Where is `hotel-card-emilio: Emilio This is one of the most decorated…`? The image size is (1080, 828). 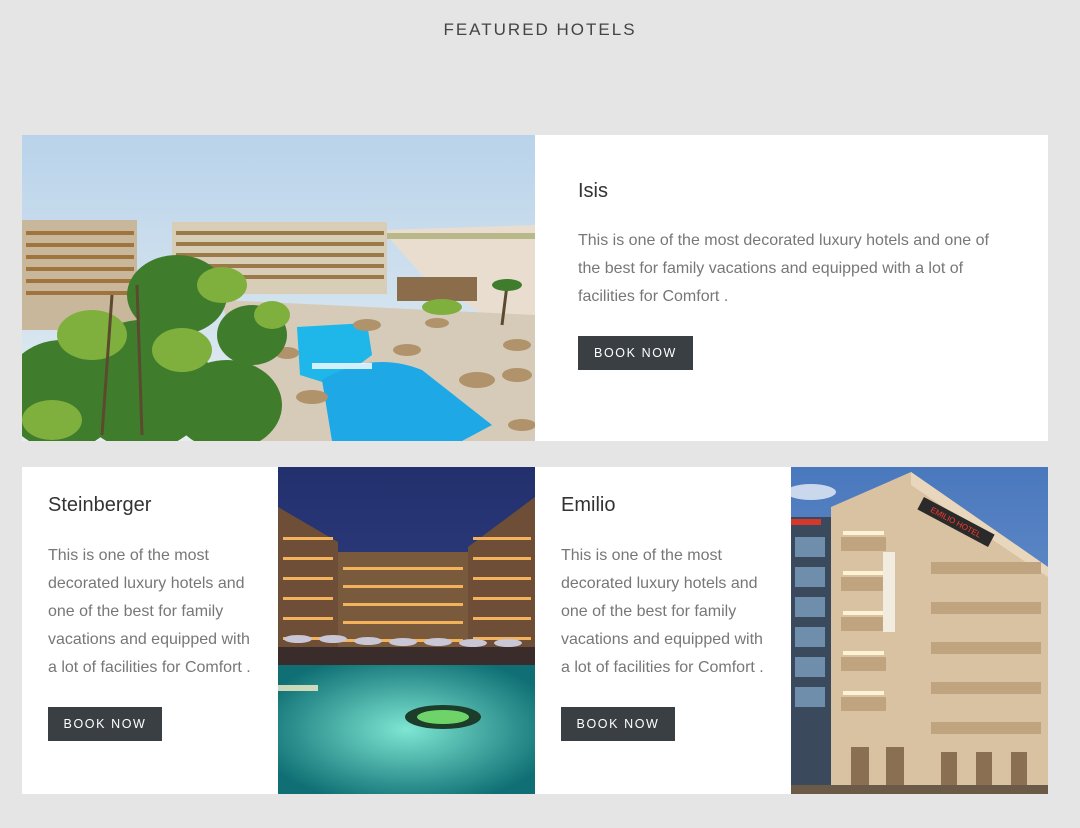
hotel-card-emilio: Emilio This is one of the most decorated… is located at coordinates (663, 630).